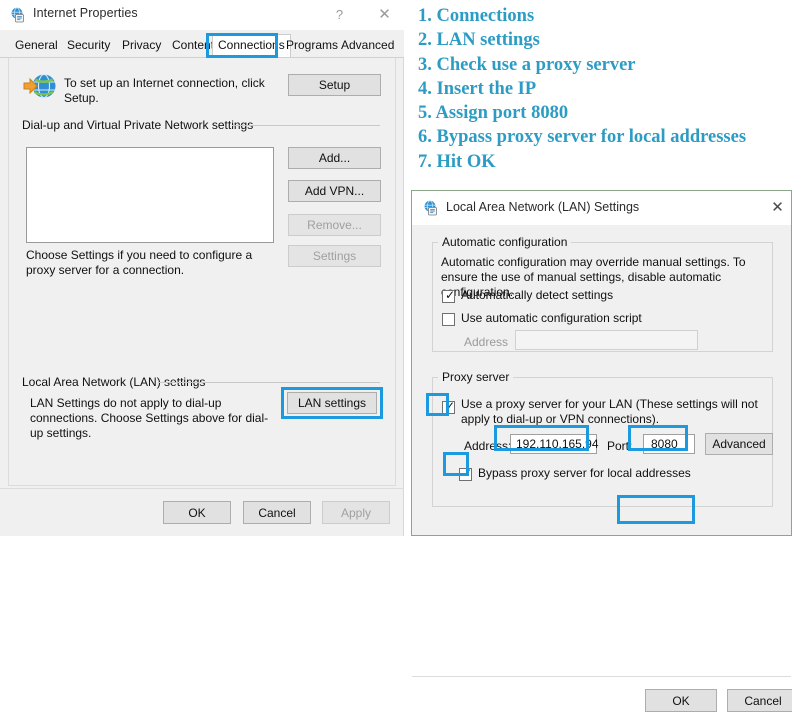 This screenshot has height=712, width=792. Describe the element at coordinates (488, 446) in the screenshot. I see `proxy-address-label: Address:` at that location.